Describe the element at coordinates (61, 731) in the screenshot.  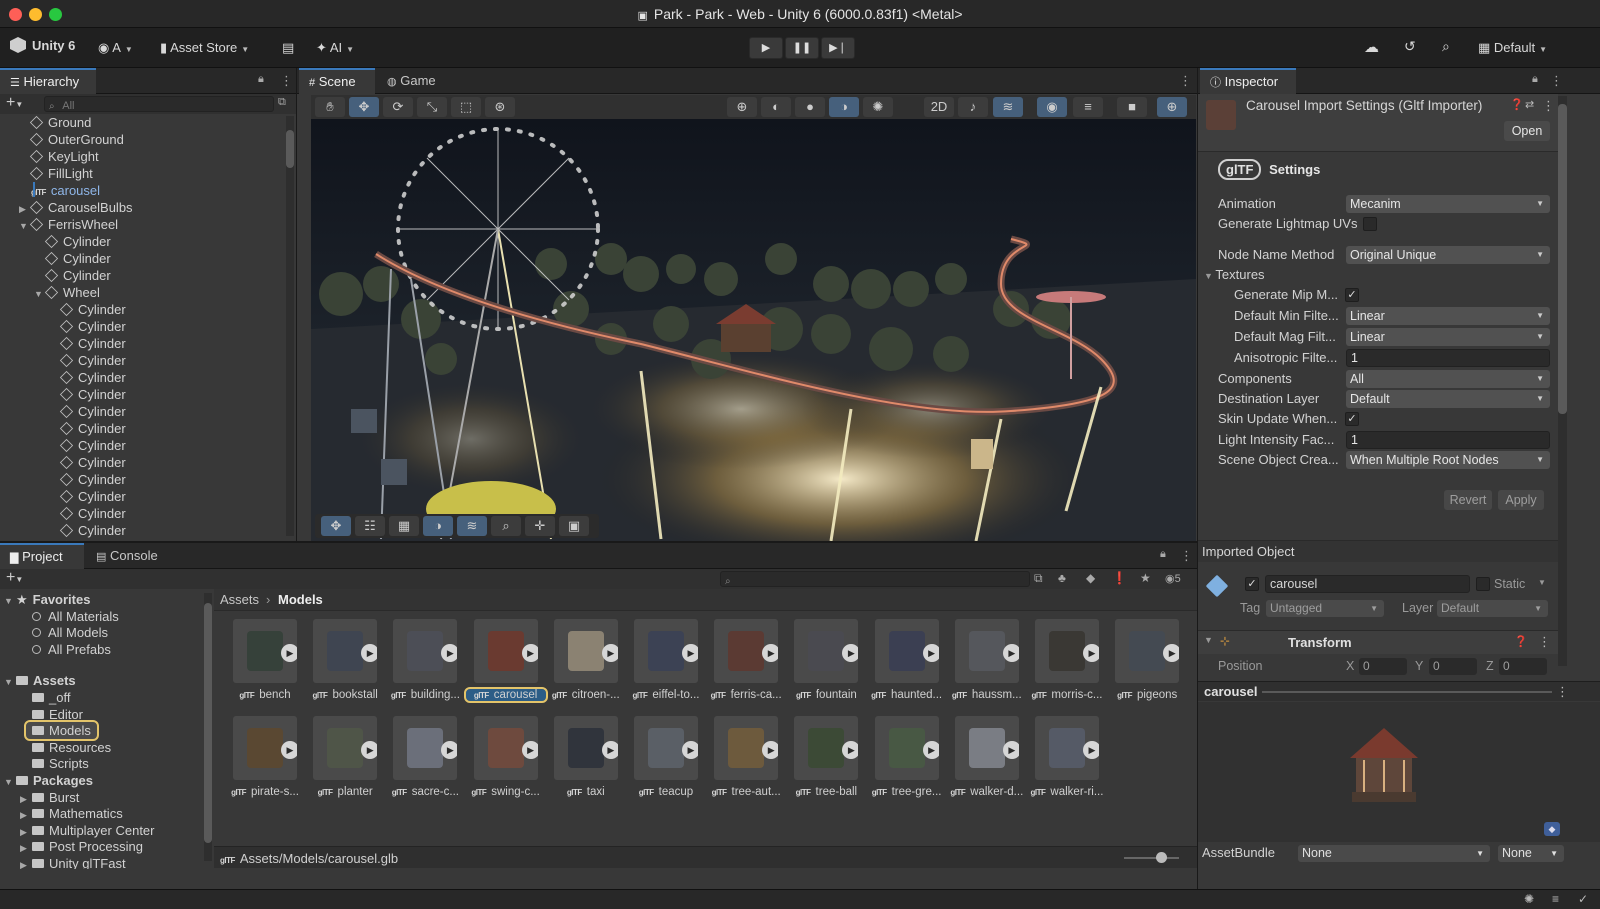
I see `folder-tree-item: Models` at that location.